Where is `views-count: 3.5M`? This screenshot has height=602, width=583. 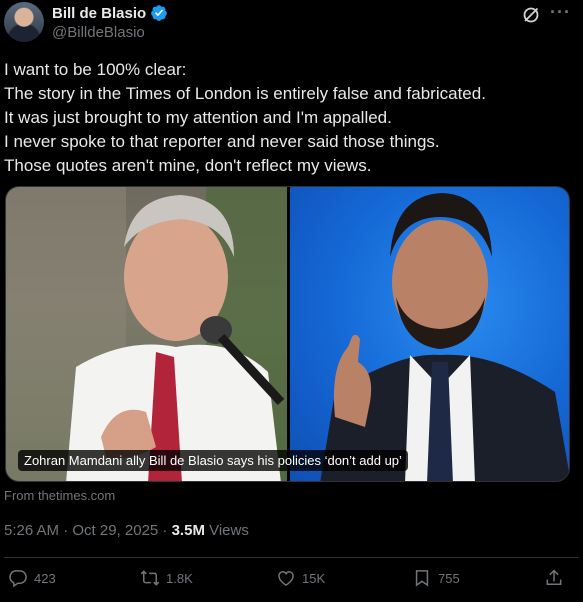
views-count: 3.5M is located at coordinates (188, 530).